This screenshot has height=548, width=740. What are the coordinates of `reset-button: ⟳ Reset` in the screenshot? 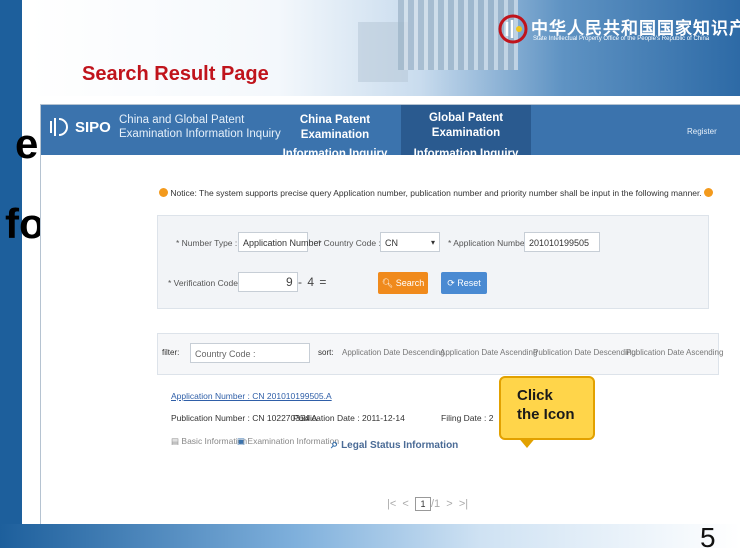 It's located at (464, 283).